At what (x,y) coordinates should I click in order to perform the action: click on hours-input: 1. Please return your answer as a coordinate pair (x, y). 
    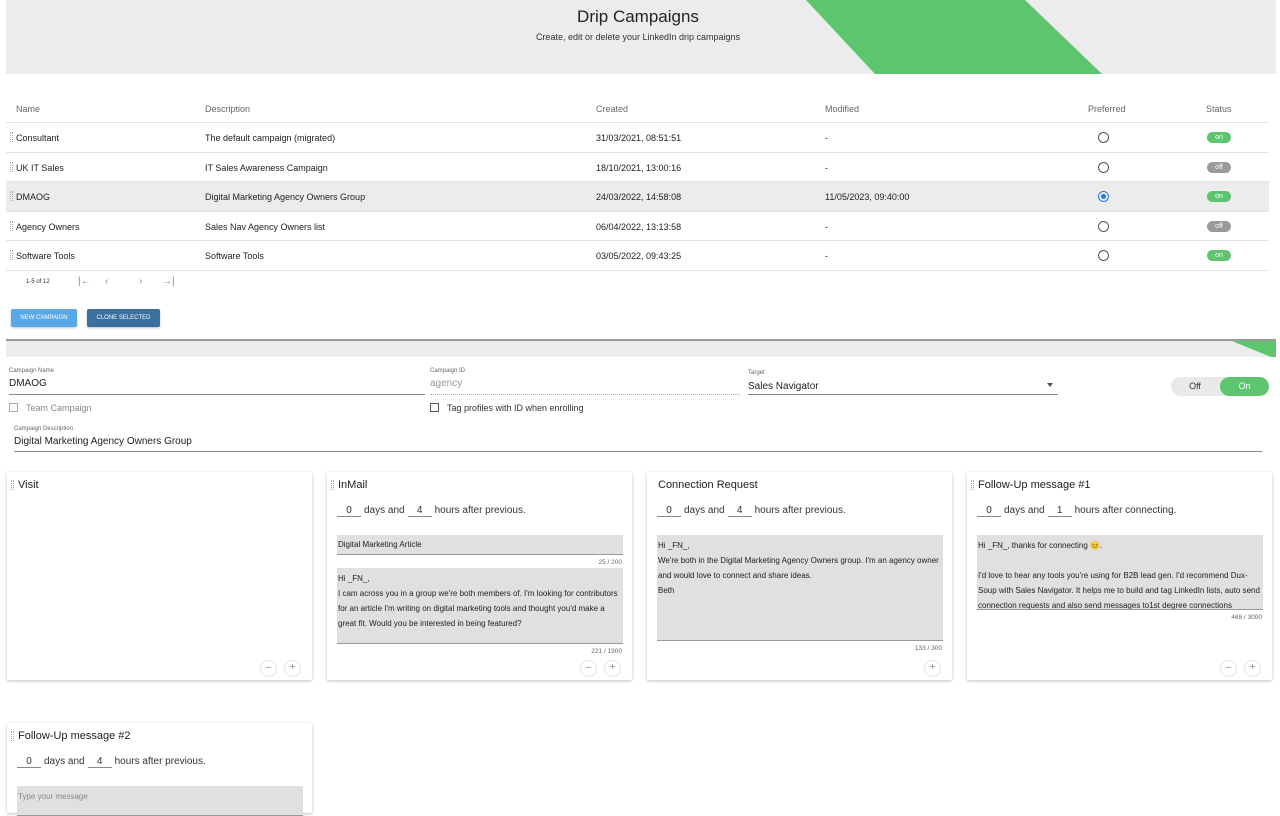
    Looking at the image, I should click on (1059, 511).